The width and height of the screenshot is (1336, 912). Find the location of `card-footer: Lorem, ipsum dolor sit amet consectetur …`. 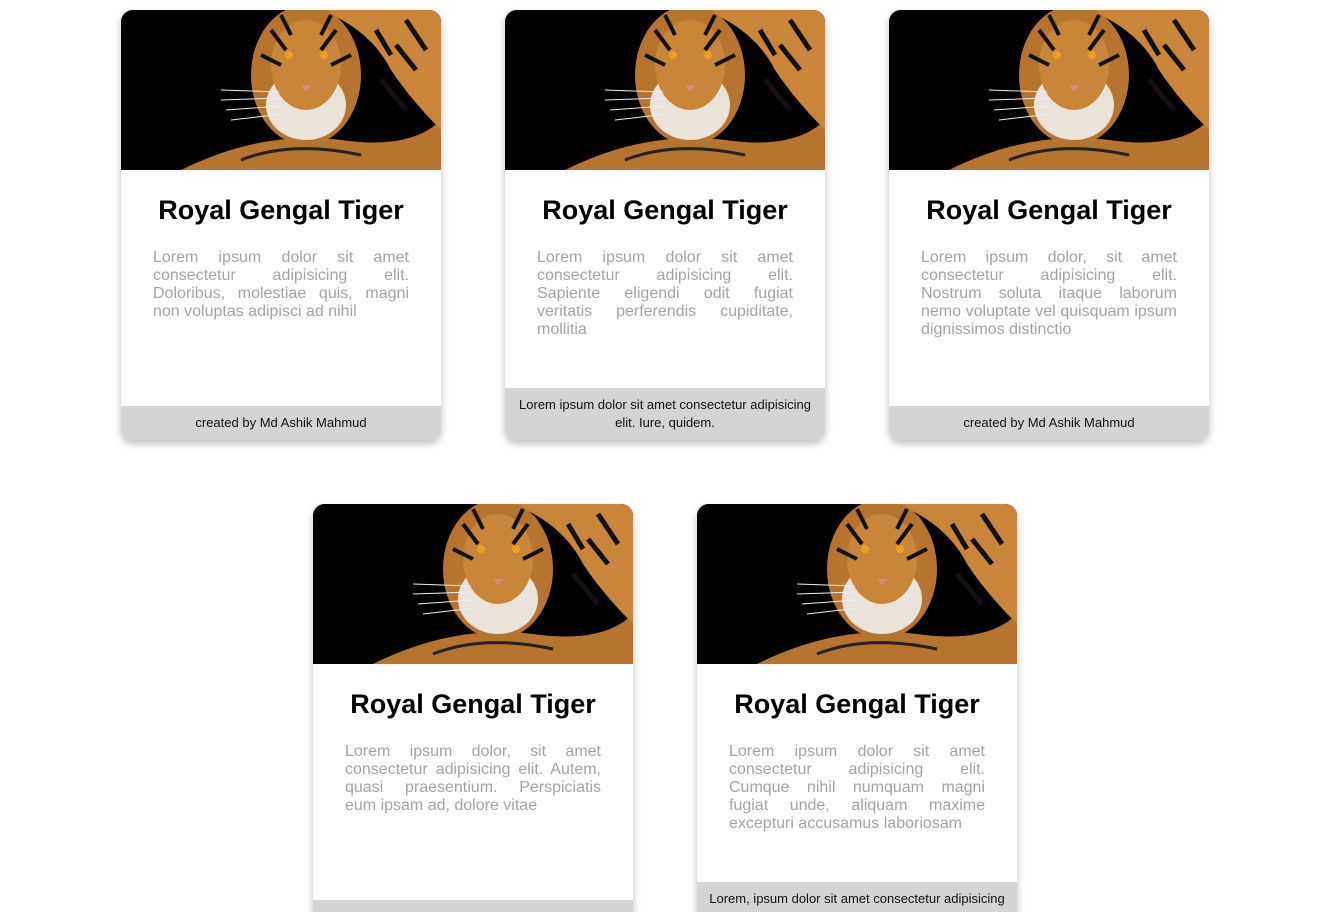

card-footer: Lorem, ipsum dolor sit amet consectetur … is located at coordinates (857, 897).